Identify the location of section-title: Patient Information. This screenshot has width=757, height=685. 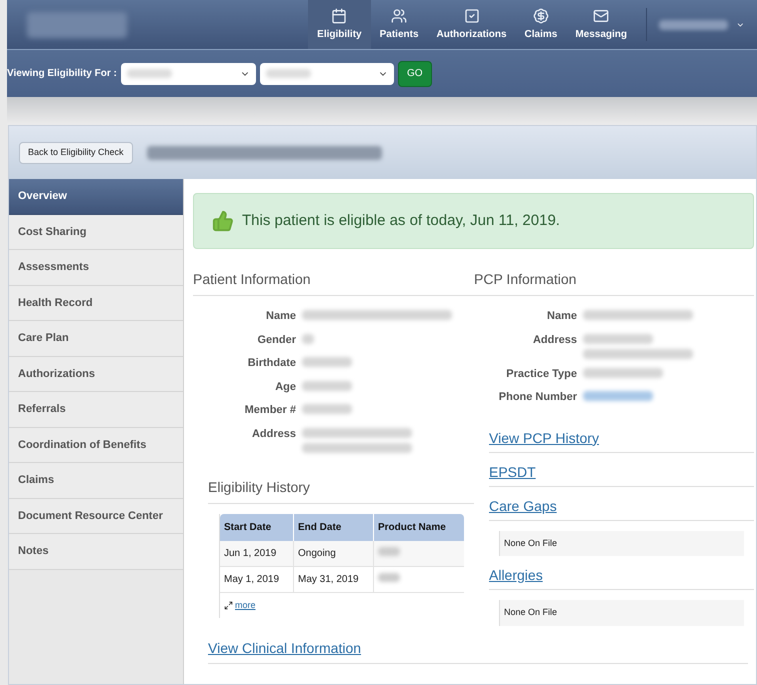
(333, 282).